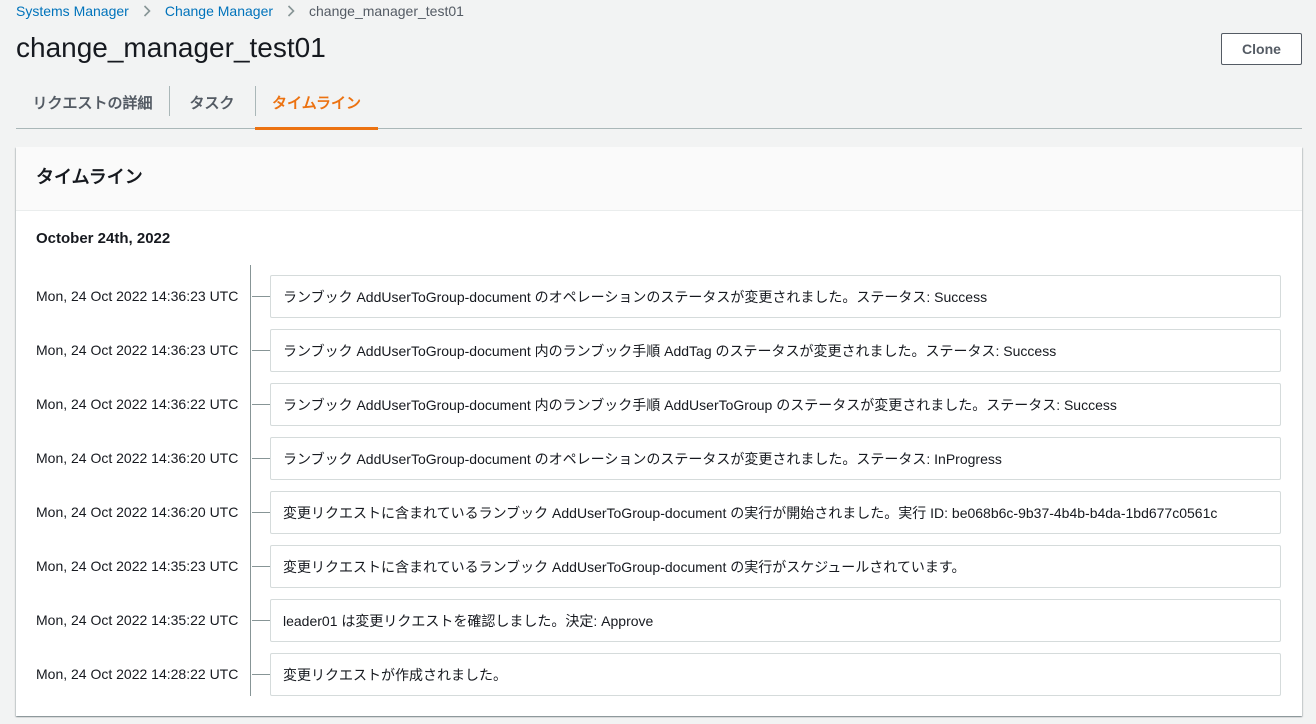 The image size is (1316, 724). Describe the element at coordinates (92, 102) in the screenshot. I see `tab-request-details: リクエストの詳細` at that location.